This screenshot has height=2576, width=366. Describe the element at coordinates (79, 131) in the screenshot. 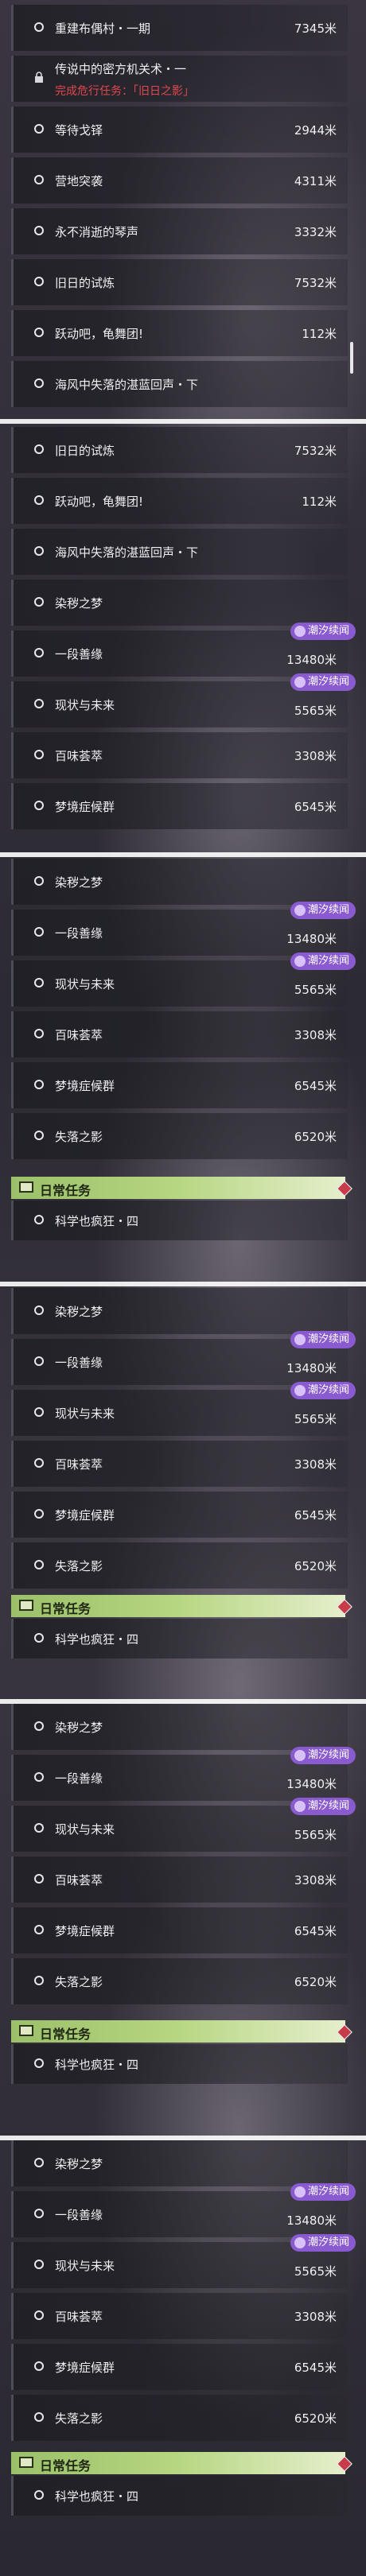

I see `quest-name: 等待戈铎` at that location.